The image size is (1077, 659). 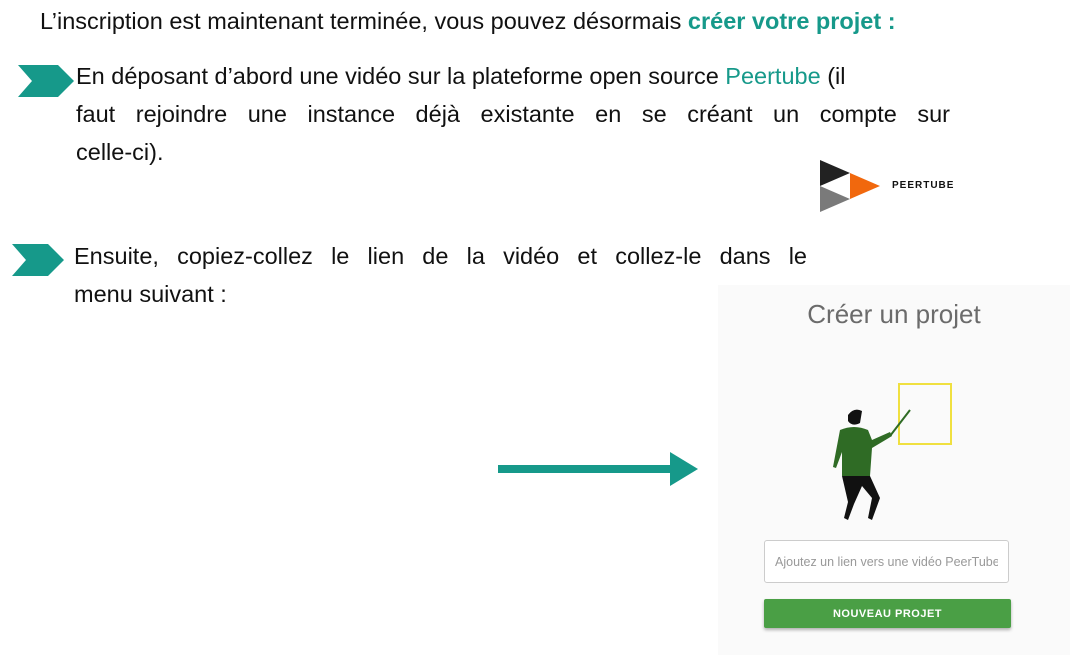 What do you see at coordinates (886, 561) in the screenshot?
I see `video-link-input` at bounding box center [886, 561].